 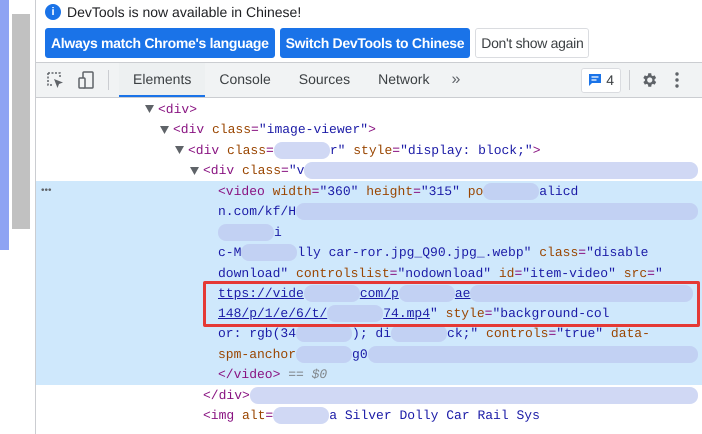 I want to click on attribute-value: r", so click(x=338, y=151).